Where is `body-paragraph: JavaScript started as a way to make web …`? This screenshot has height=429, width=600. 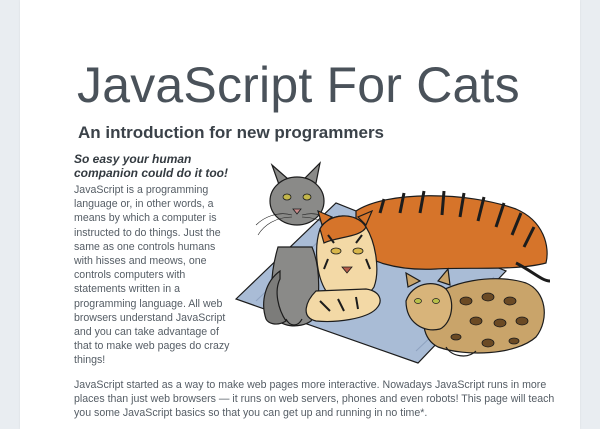 body-paragraph: JavaScript started as a way to make web … is located at coordinates (314, 399).